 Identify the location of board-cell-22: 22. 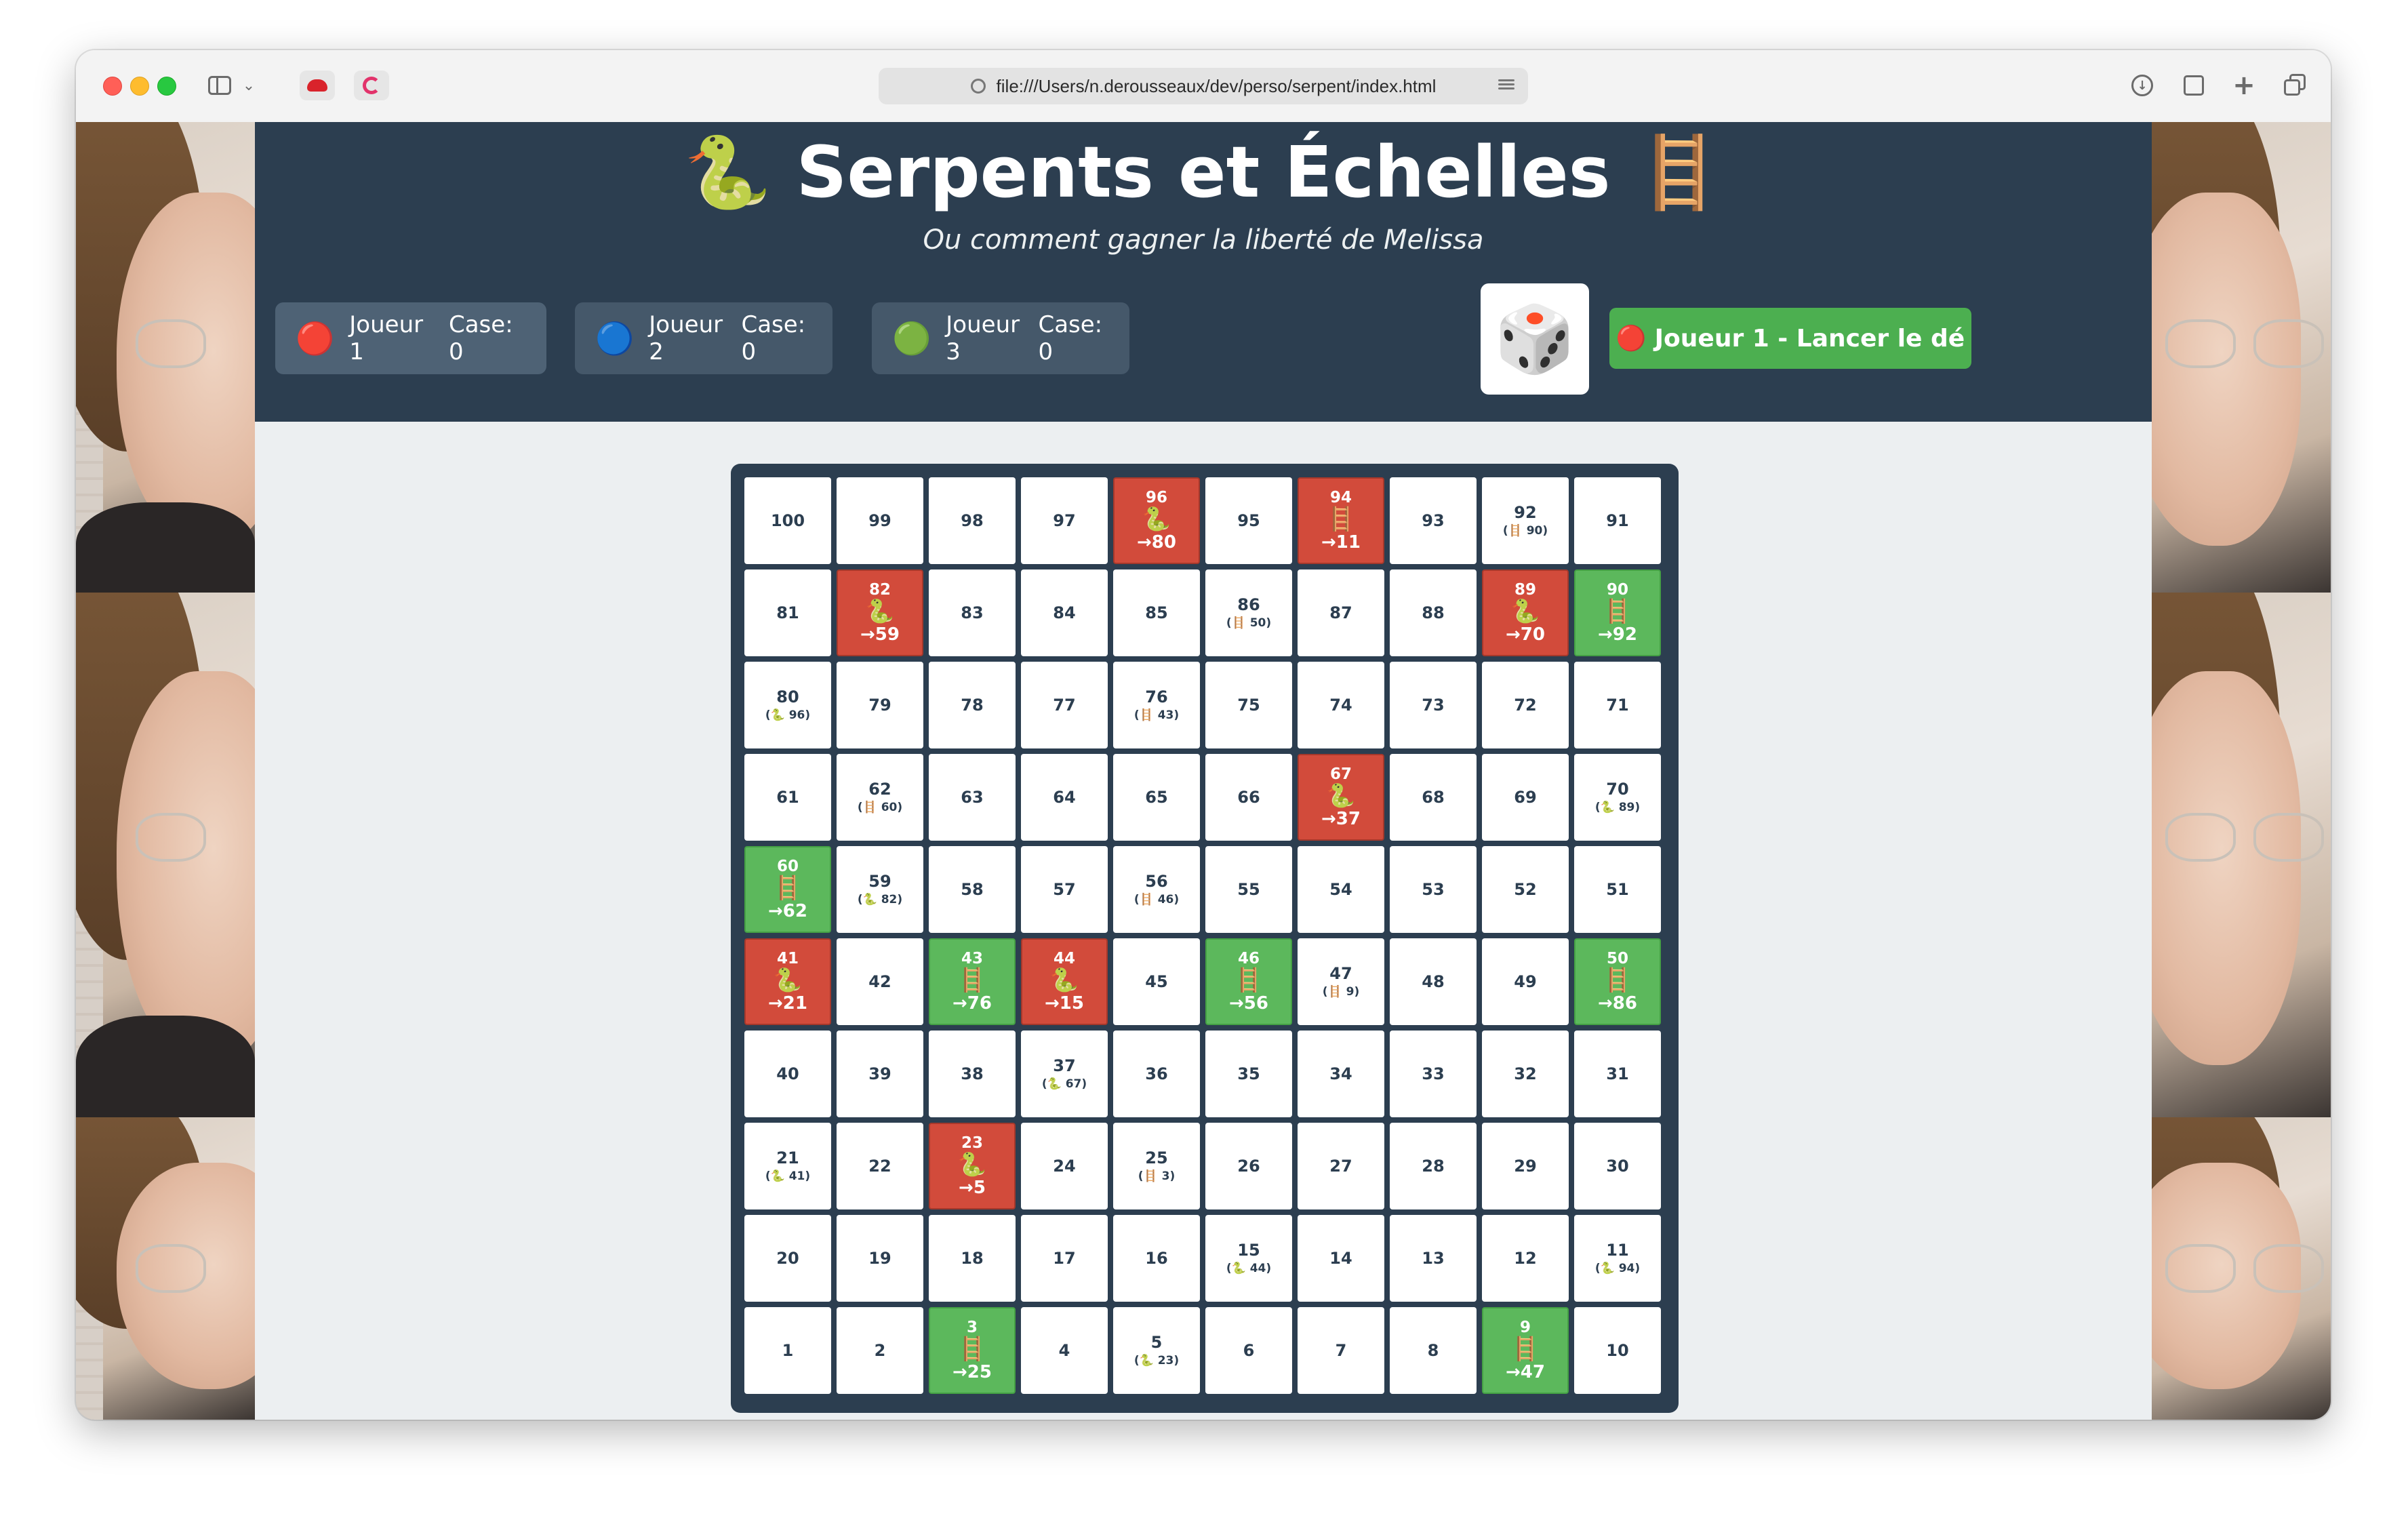
(880, 1166).